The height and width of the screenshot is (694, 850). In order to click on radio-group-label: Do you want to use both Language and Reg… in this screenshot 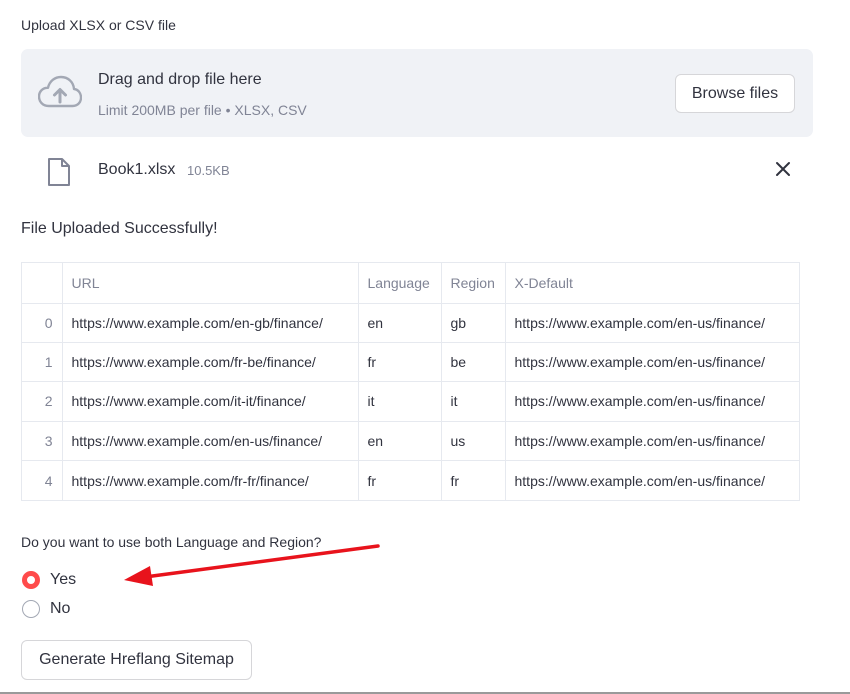, I will do `click(171, 542)`.